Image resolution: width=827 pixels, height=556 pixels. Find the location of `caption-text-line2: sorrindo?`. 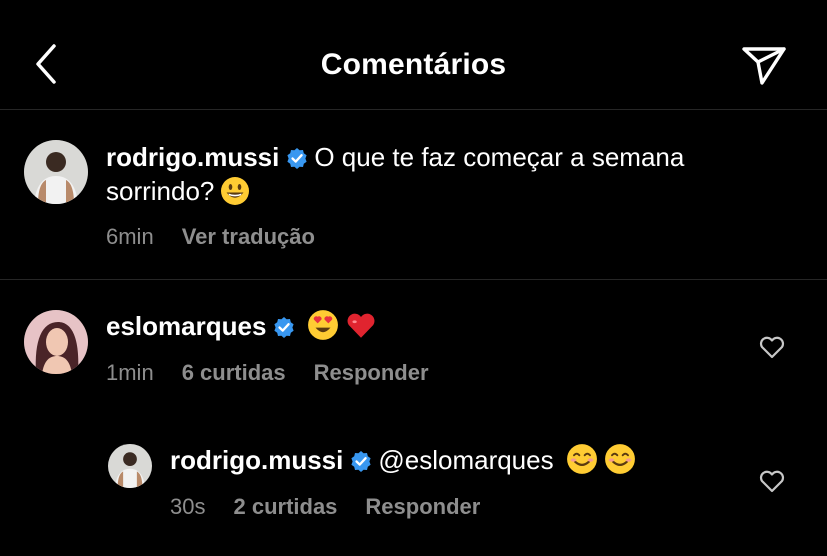

caption-text-line2: sorrindo? is located at coordinates (178, 194).